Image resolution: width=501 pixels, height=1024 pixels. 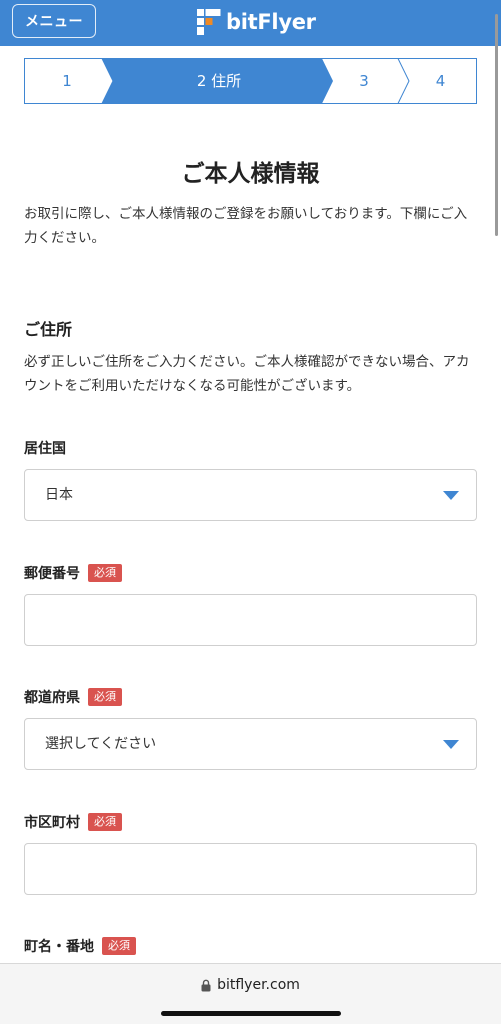 What do you see at coordinates (496, 125) in the screenshot?
I see `scrollbar` at bounding box center [496, 125].